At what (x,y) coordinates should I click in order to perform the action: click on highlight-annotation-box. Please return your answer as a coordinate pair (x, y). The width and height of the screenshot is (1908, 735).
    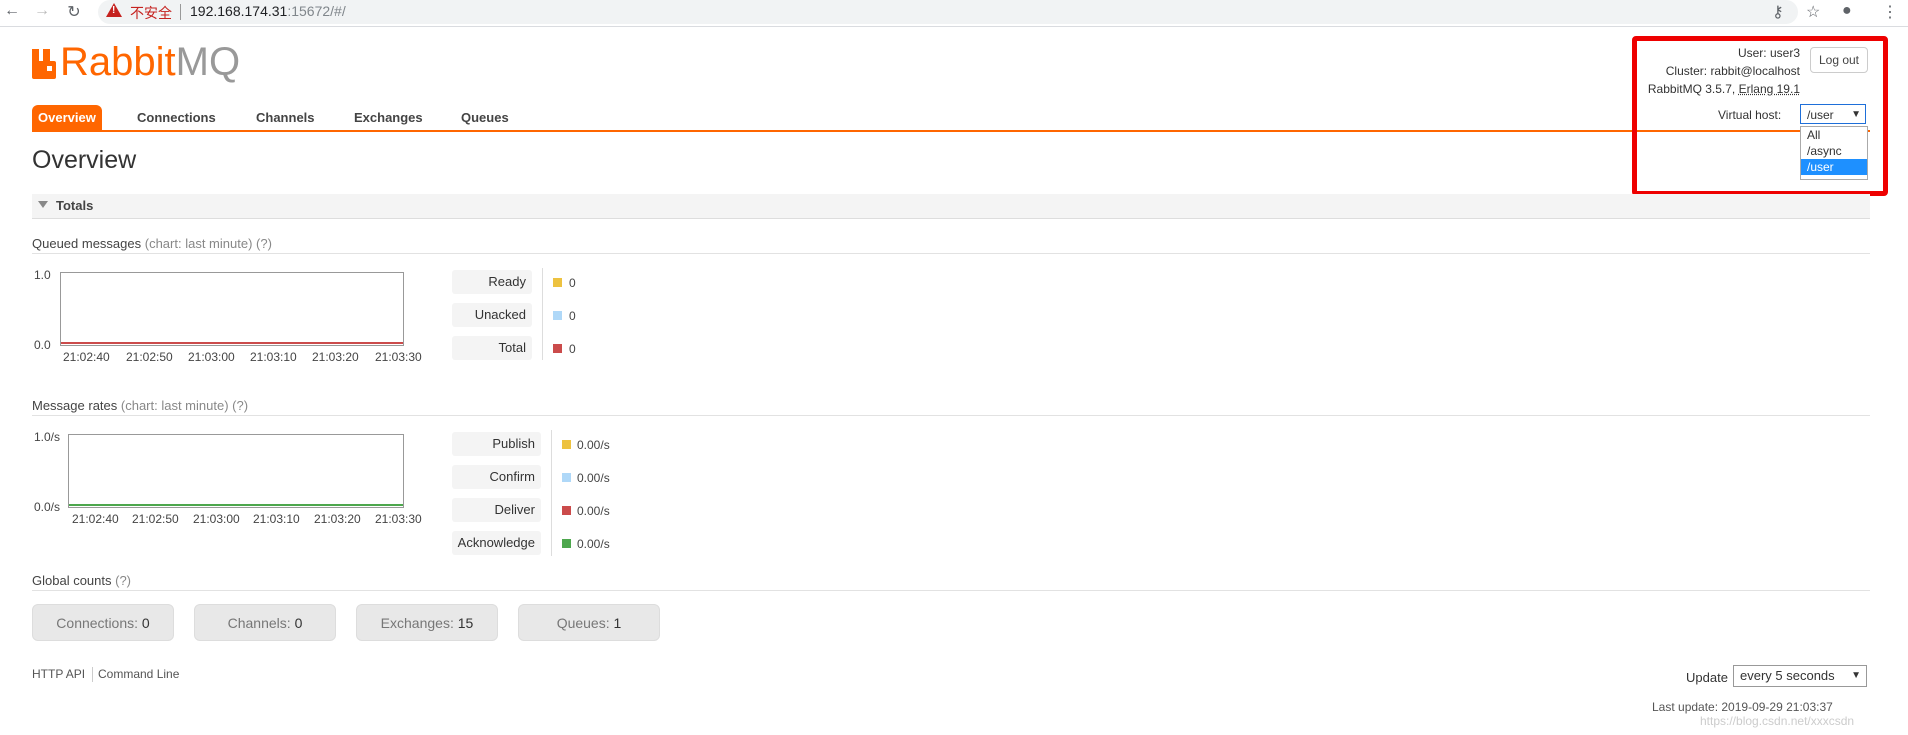
    Looking at the image, I should click on (1760, 116).